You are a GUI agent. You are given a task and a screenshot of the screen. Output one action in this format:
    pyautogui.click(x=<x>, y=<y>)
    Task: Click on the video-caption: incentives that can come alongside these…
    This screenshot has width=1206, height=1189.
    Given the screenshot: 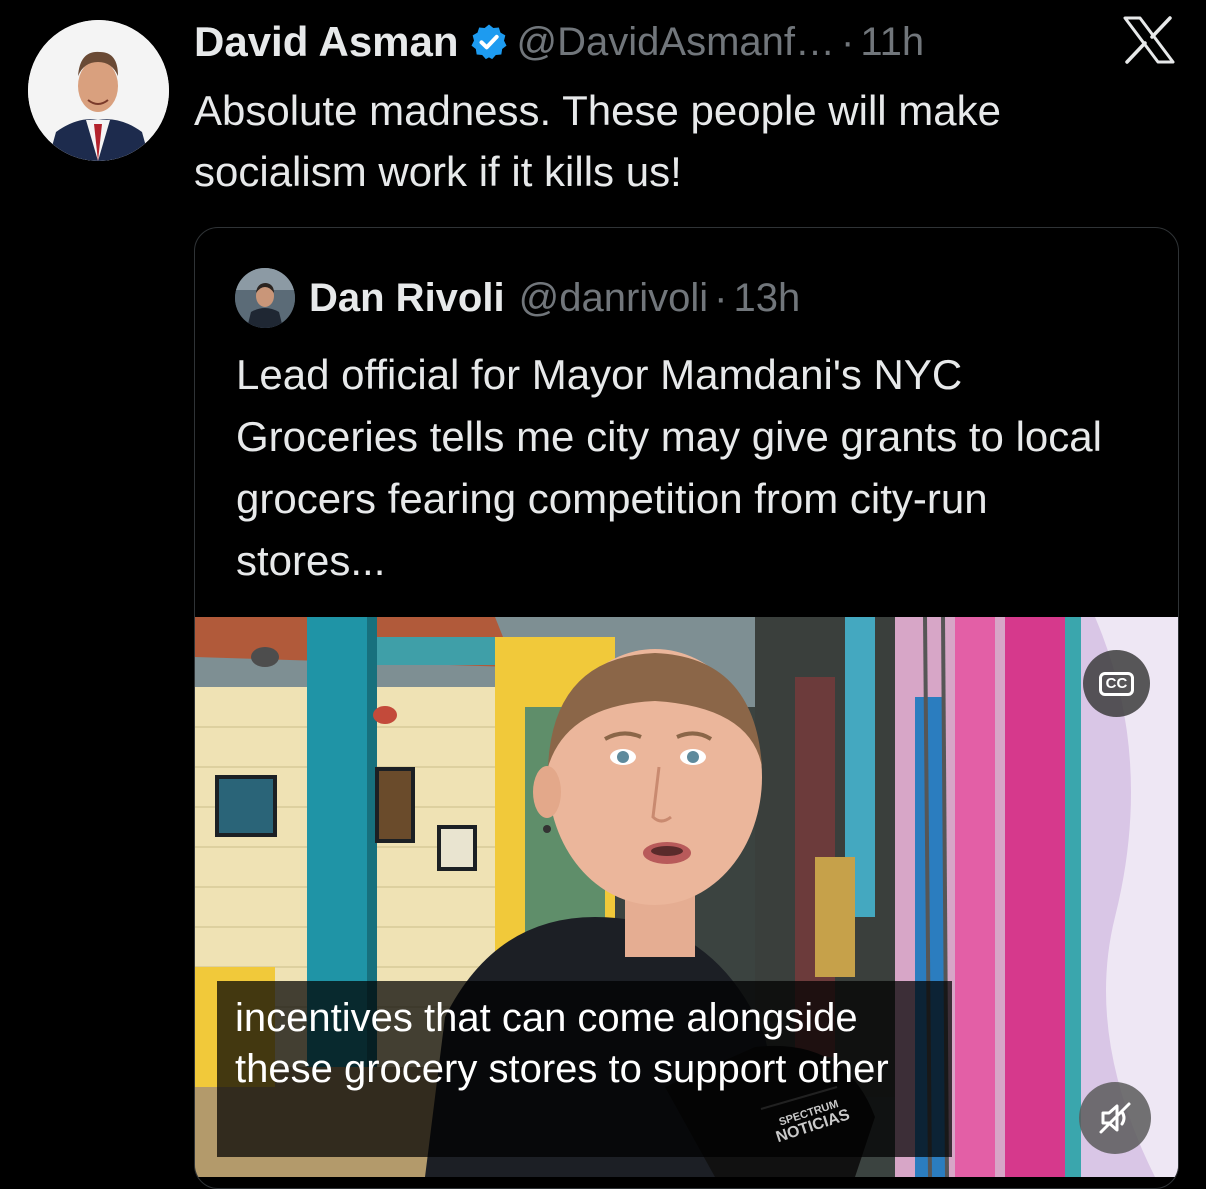 What is the action you would take?
    pyautogui.click(x=584, y=1069)
    